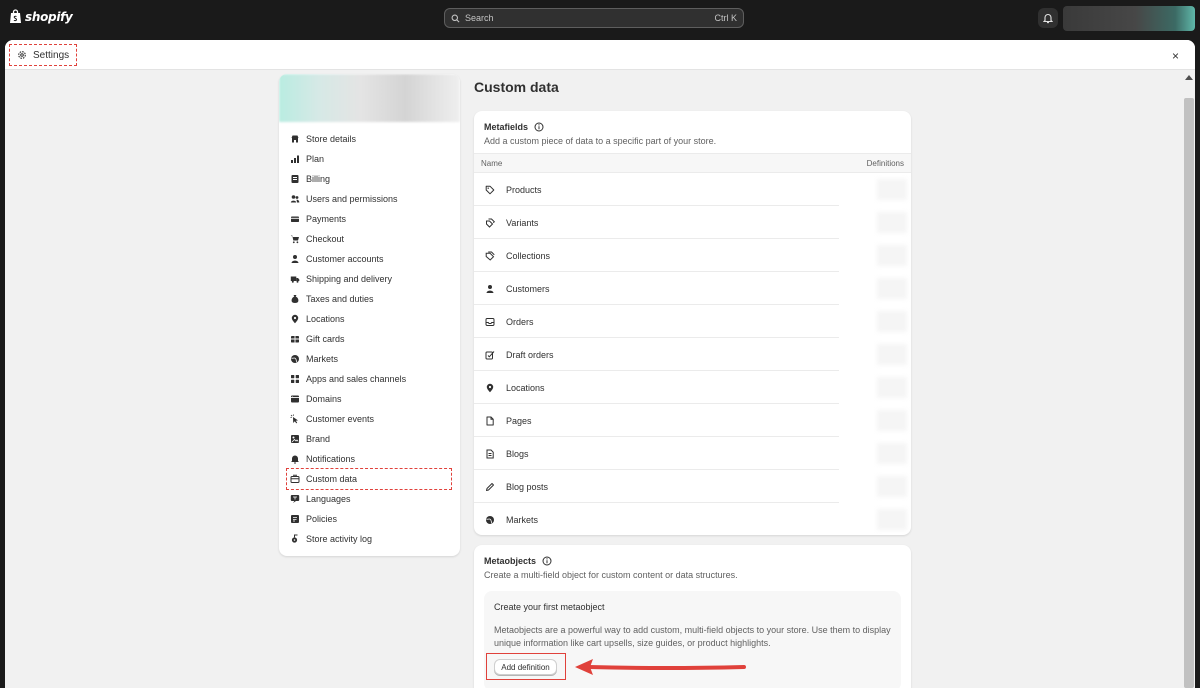 The image size is (1200, 688). What do you see at coordinates (479, 18) in the screenshot?
I see `search-placeholder: Search` at bounding box center [479, 18].